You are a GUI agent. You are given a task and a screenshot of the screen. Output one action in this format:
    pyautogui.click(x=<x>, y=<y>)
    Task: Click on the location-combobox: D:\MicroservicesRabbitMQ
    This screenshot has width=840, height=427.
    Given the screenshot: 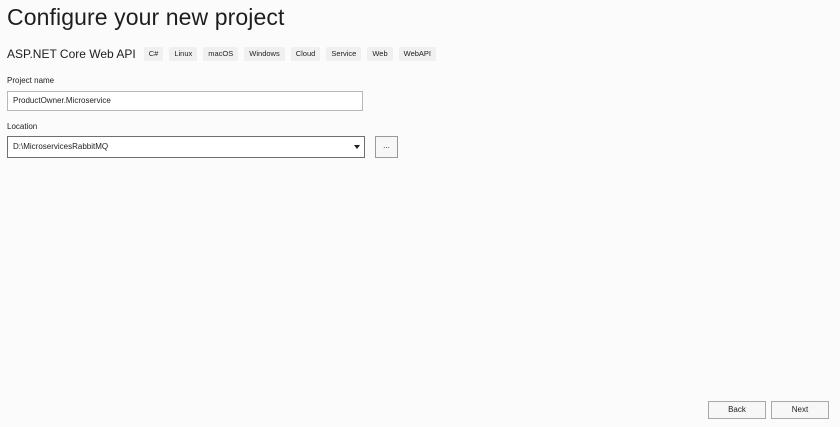 What is the action you would take?
    pyautogui.click(x=186, y=147)
    